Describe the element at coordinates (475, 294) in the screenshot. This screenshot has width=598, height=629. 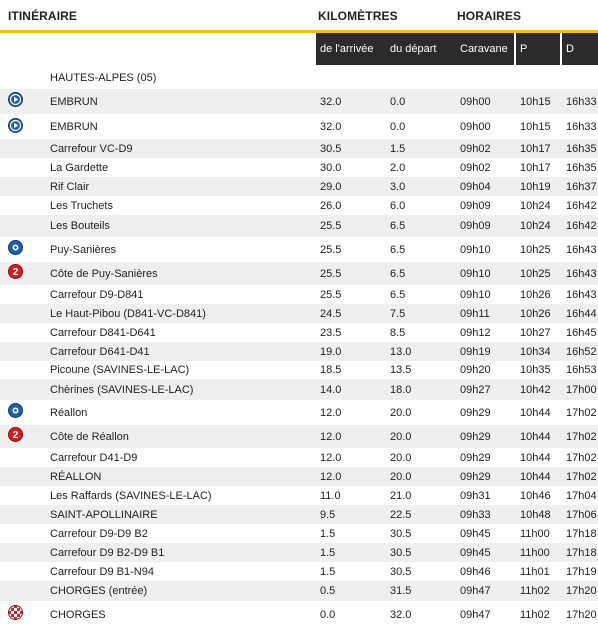
I see `row-time-caravane: 09h10` at that location.